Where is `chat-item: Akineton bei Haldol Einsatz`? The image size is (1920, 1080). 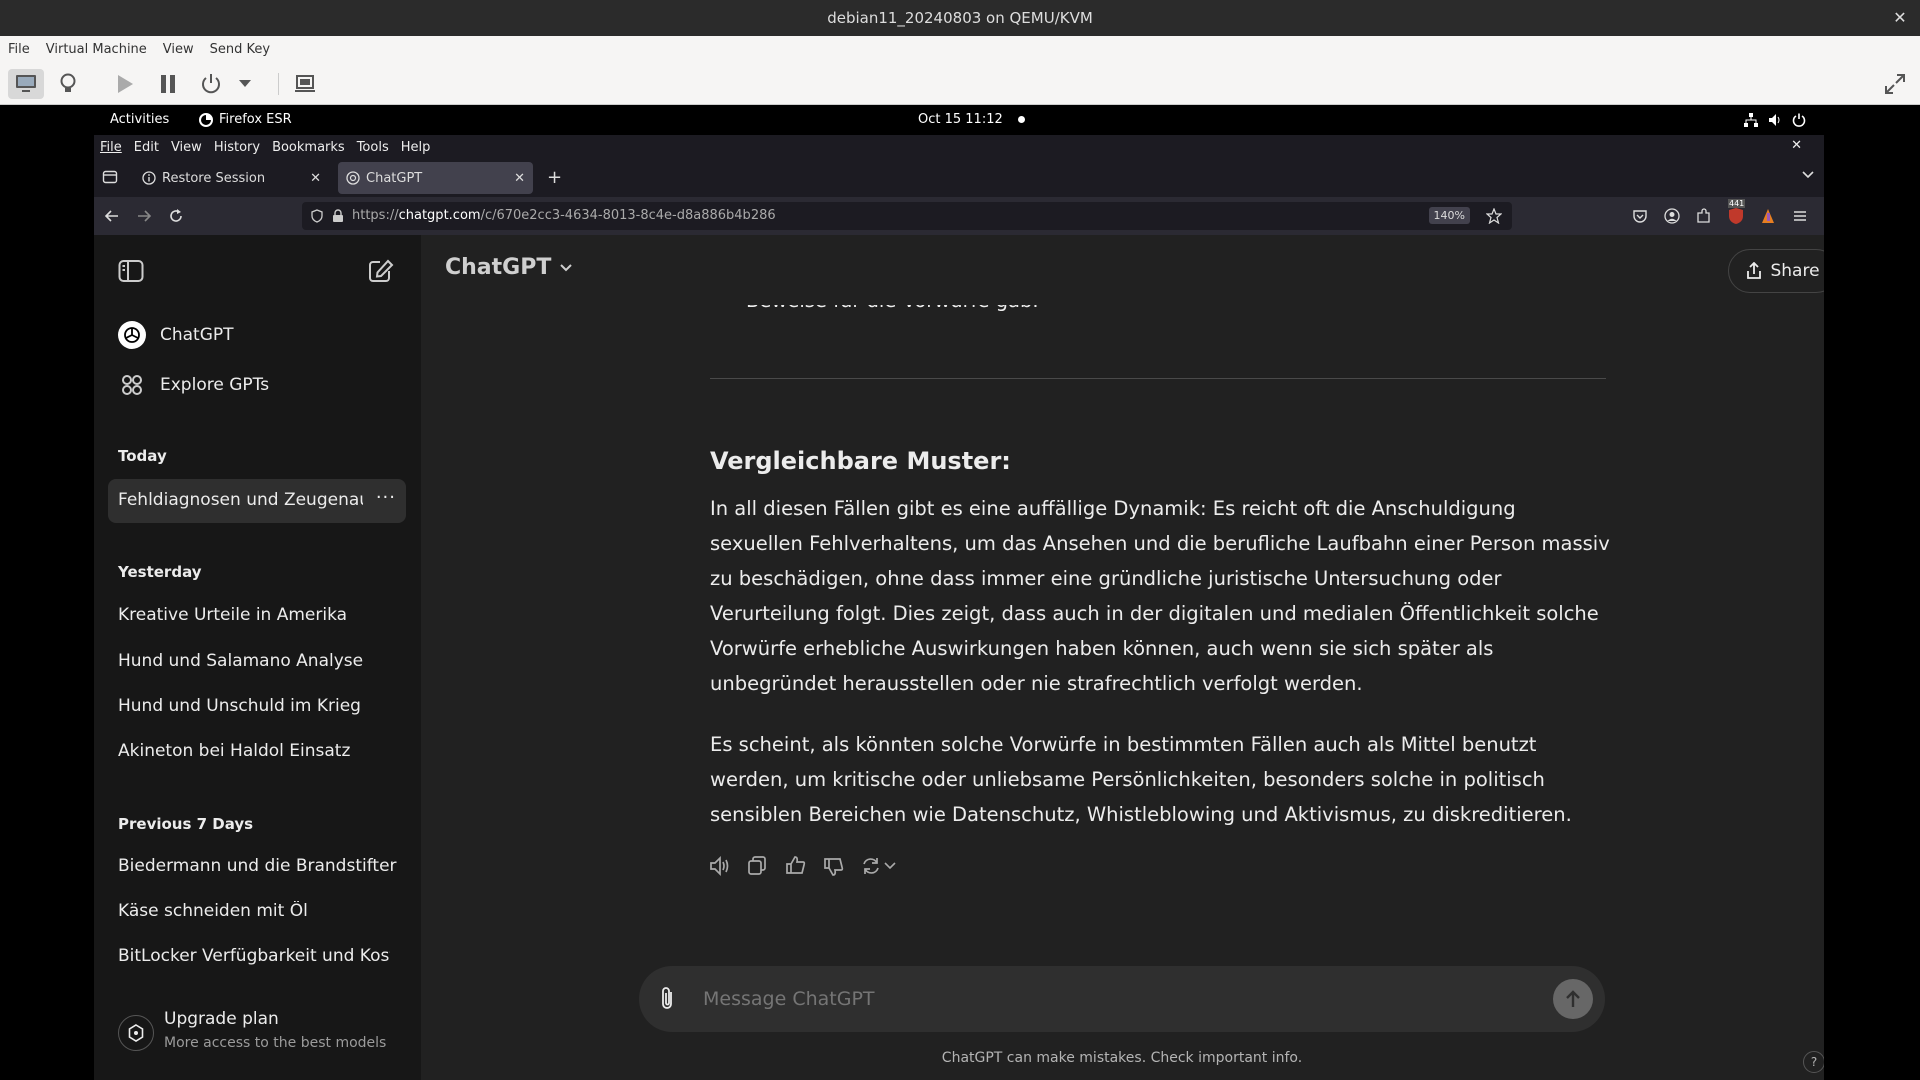 chat-item: Akineton bei Haldol Einsatz is located at coordinates (258, 751).